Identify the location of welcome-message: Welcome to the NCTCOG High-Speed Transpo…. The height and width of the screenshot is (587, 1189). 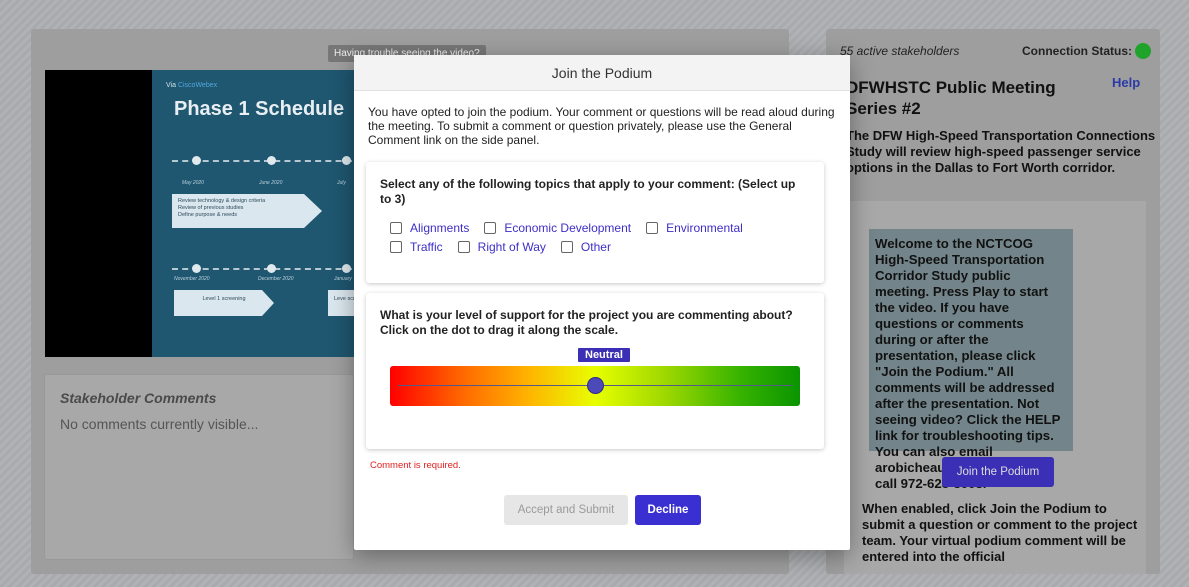
(971, 360).